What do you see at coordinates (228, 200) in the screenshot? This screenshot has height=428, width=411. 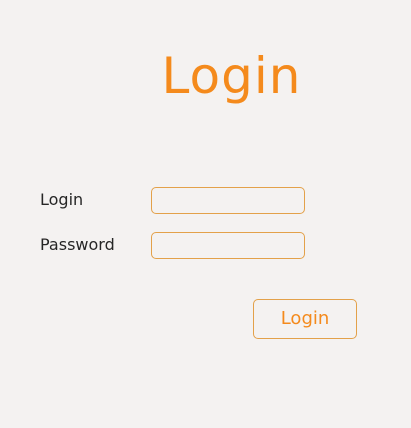 I see `login-input` at bounding box center [228, 200].